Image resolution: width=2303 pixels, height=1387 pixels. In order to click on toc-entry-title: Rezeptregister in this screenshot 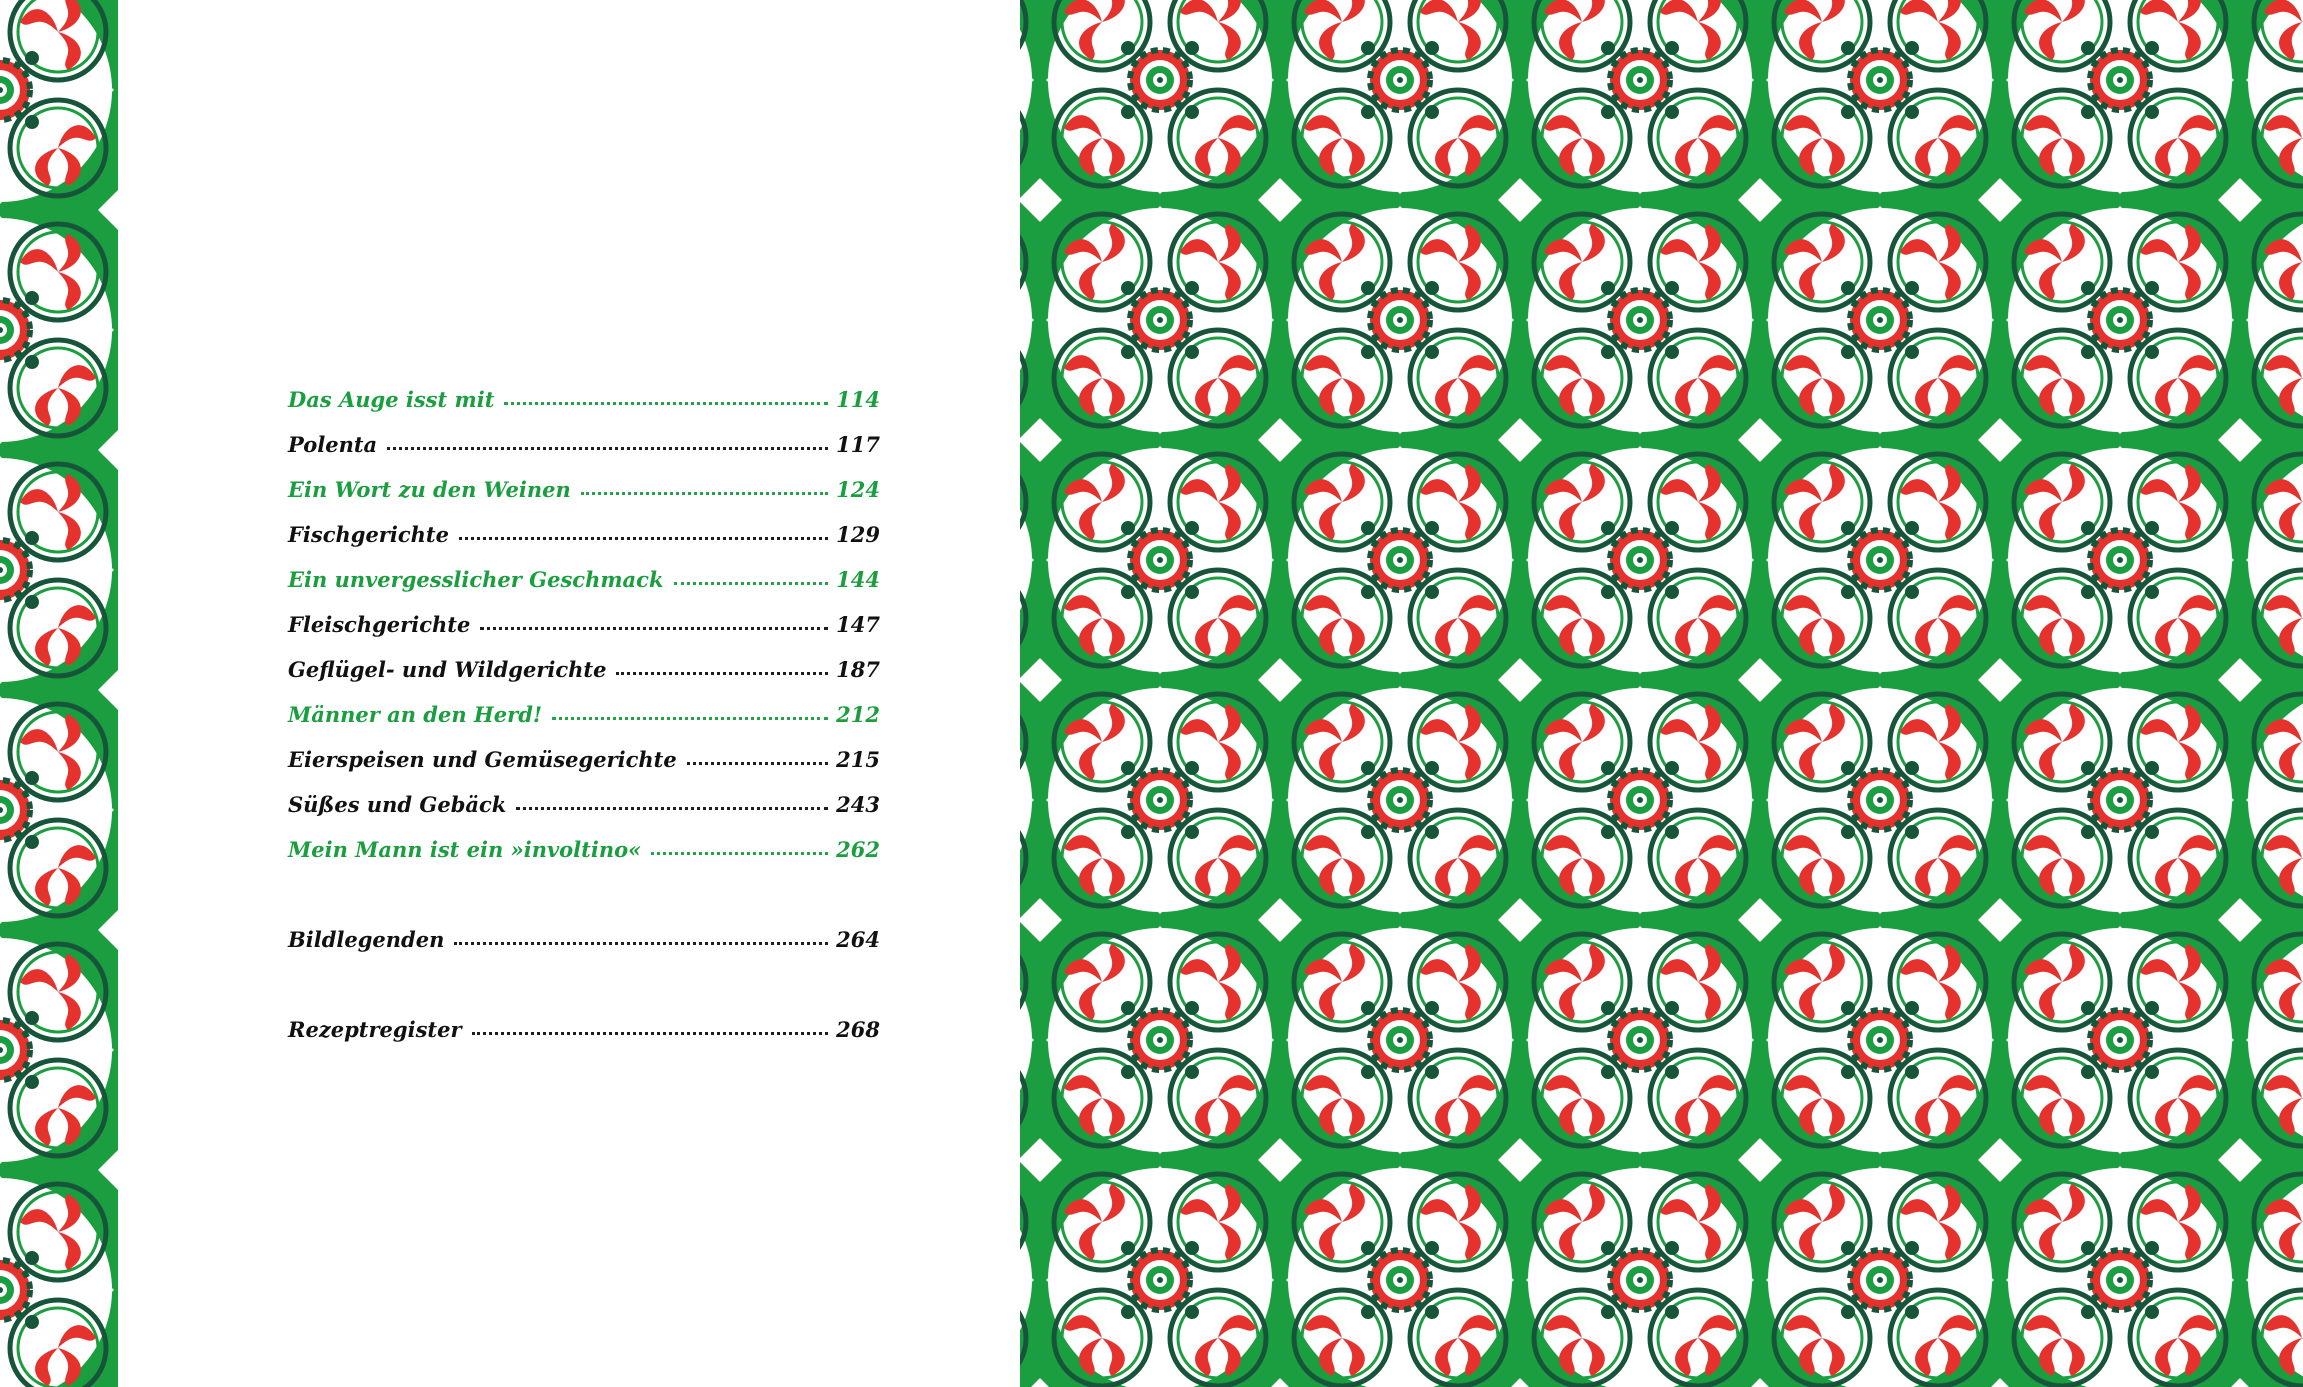, I will do `click(375, 1029)`.